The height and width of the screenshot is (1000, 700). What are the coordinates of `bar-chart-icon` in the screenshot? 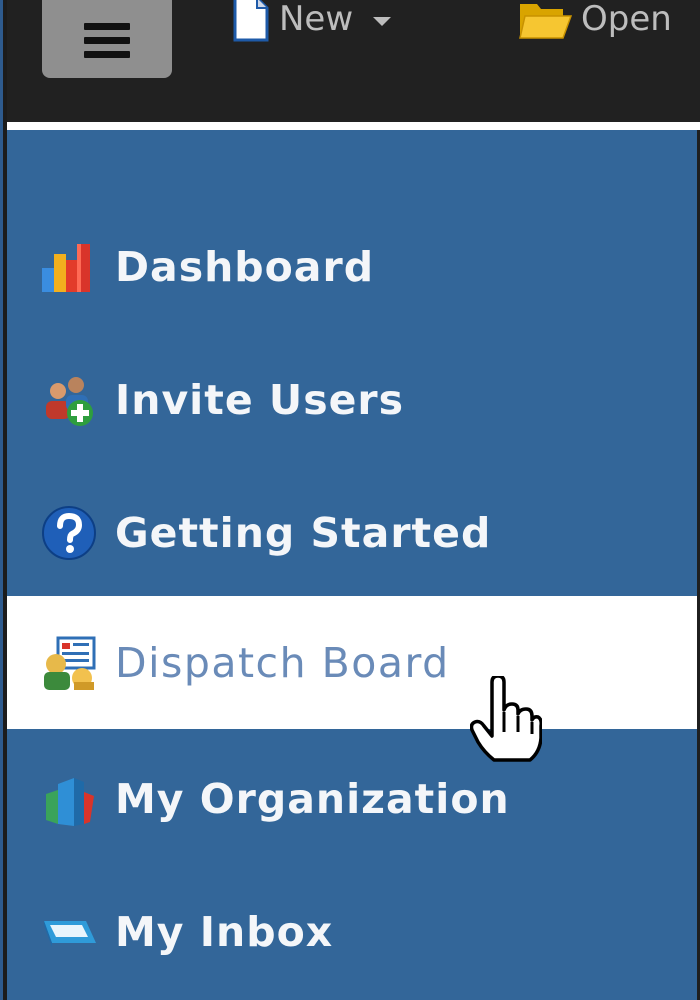 It's located at (66, 267).